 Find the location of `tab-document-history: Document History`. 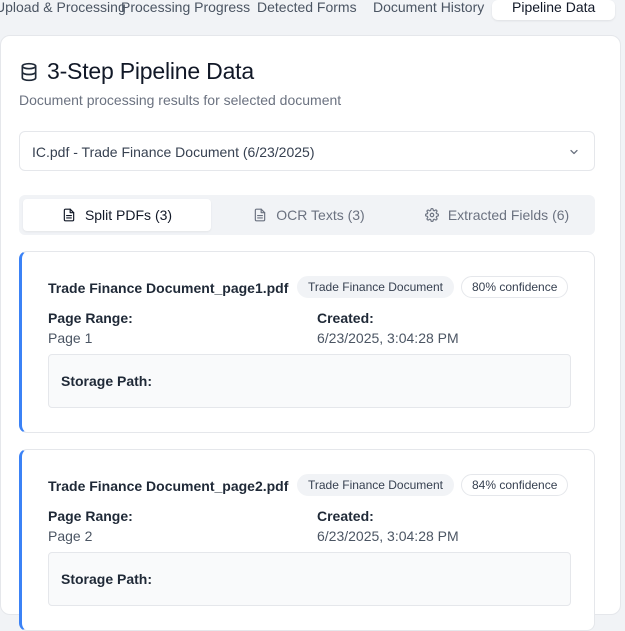

tab-document-history: Document History is located at coordinates (428, 11).